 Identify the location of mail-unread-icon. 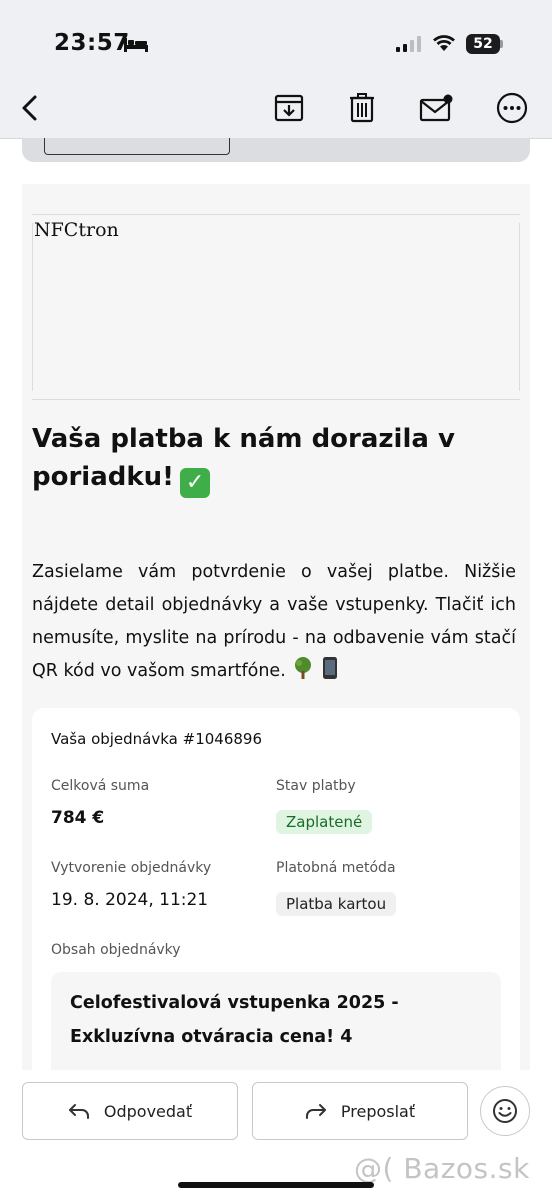
(436, 108).